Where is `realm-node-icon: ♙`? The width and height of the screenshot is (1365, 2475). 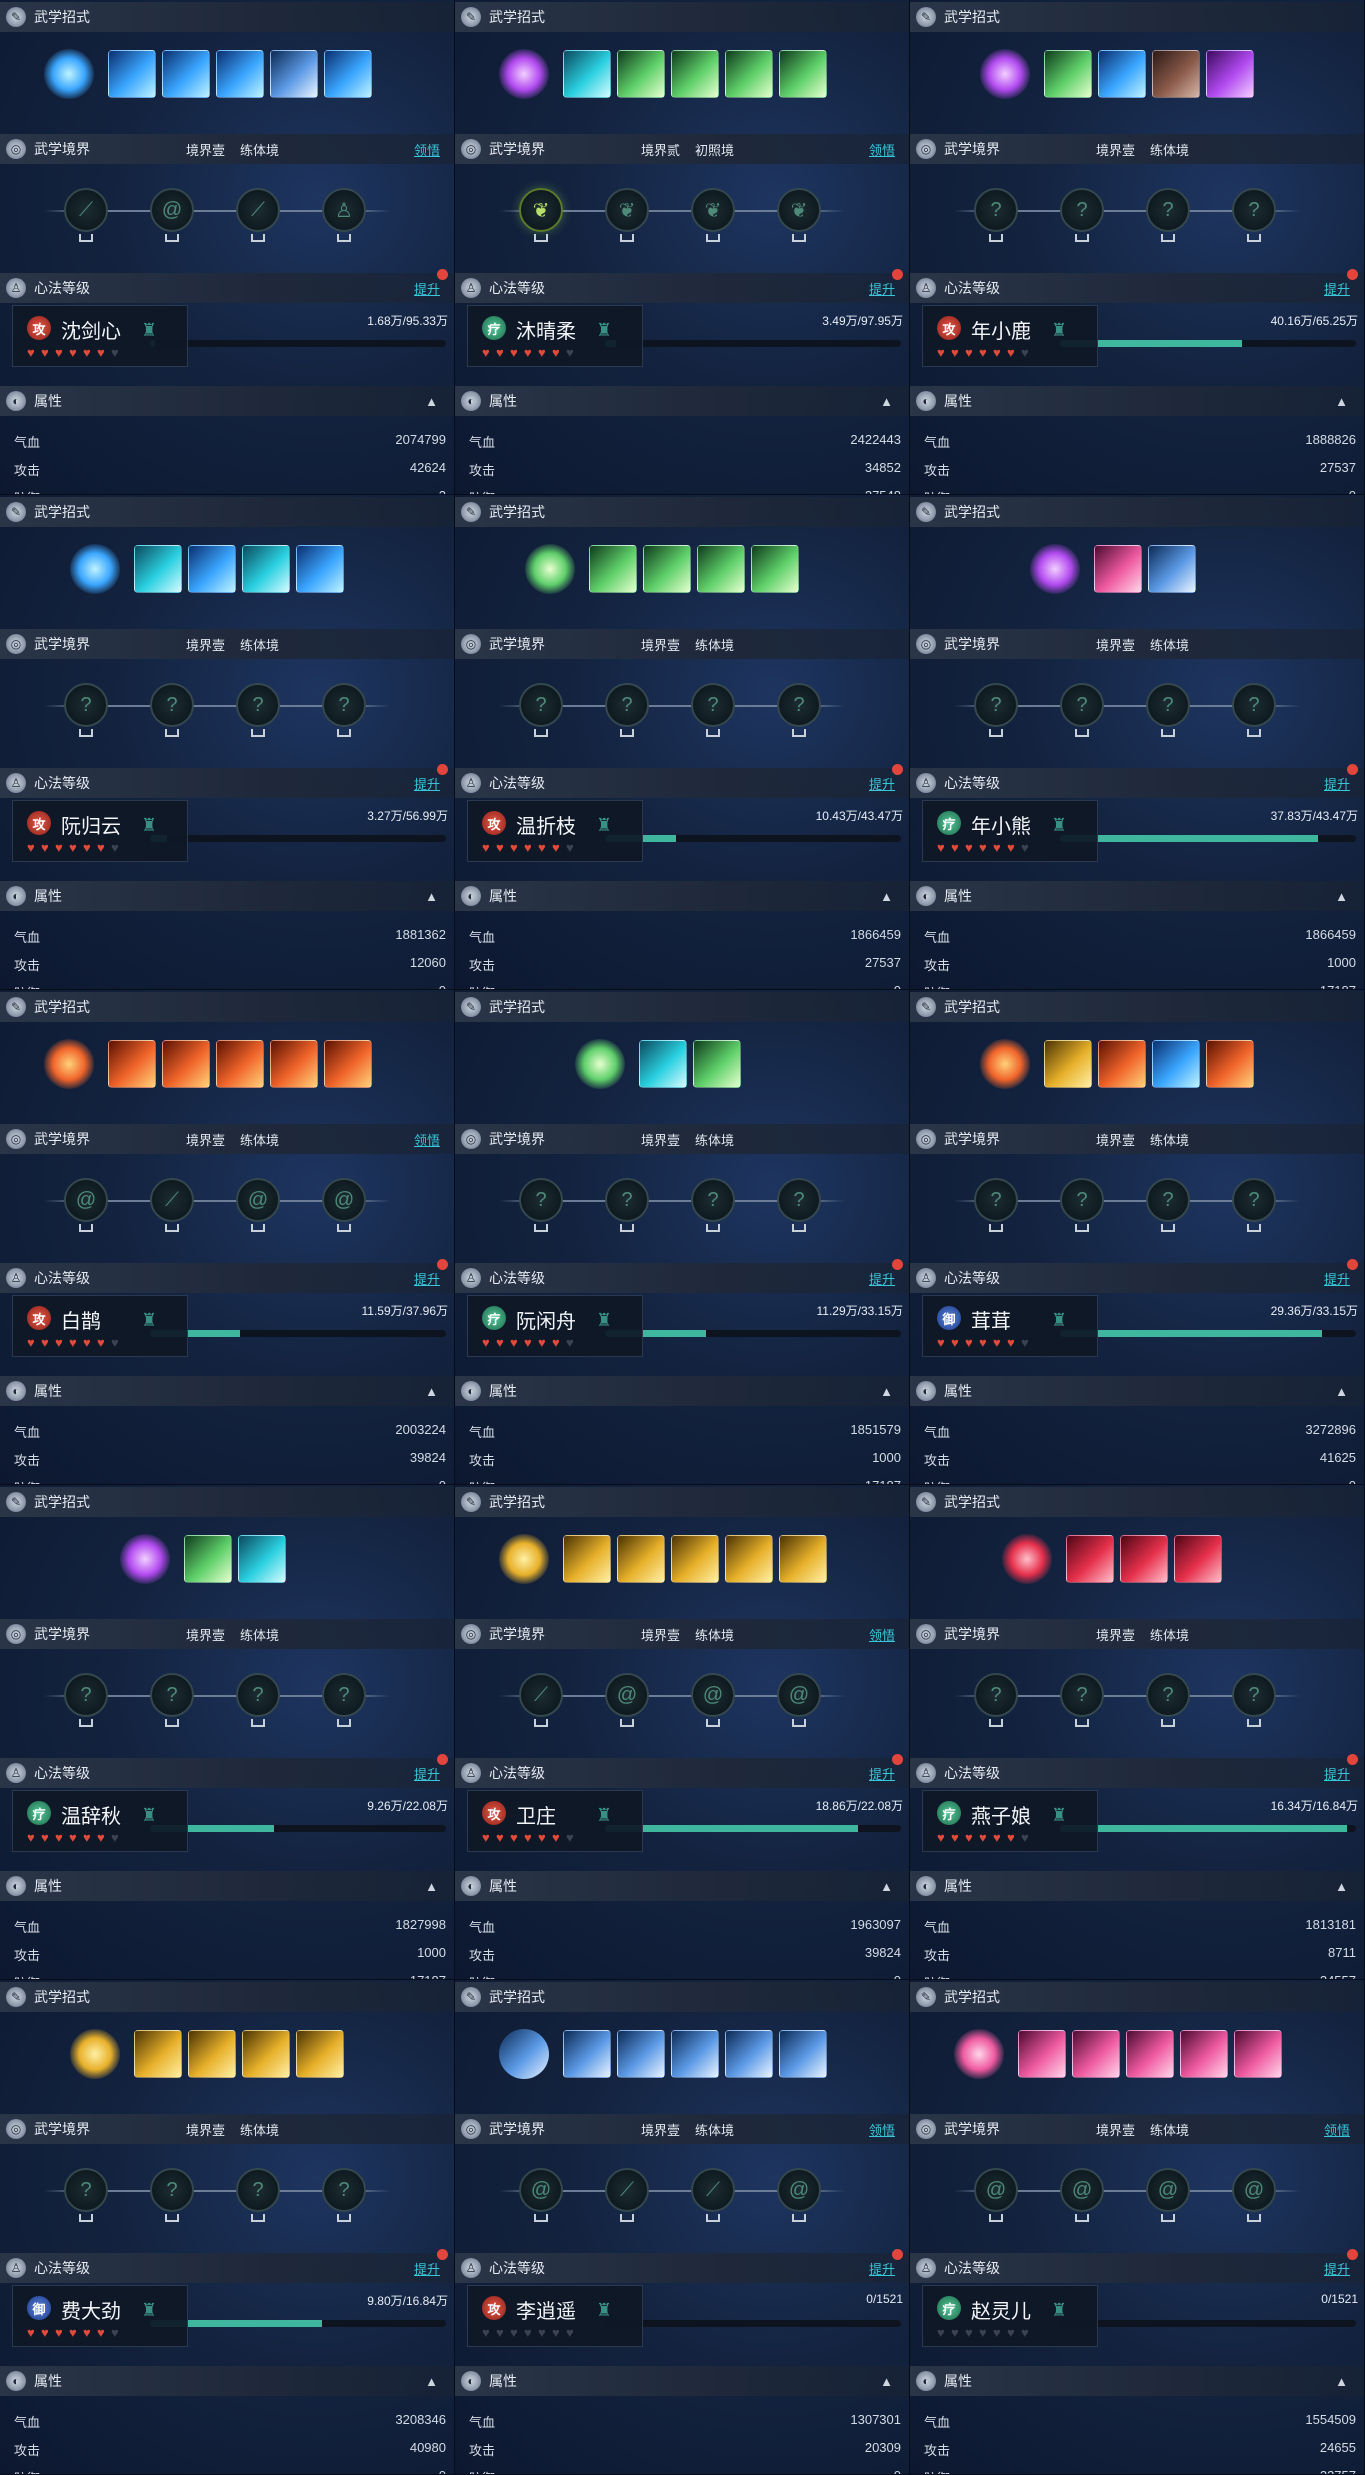 realm-node-icon: ♙ is located at coordinates (344, 210).